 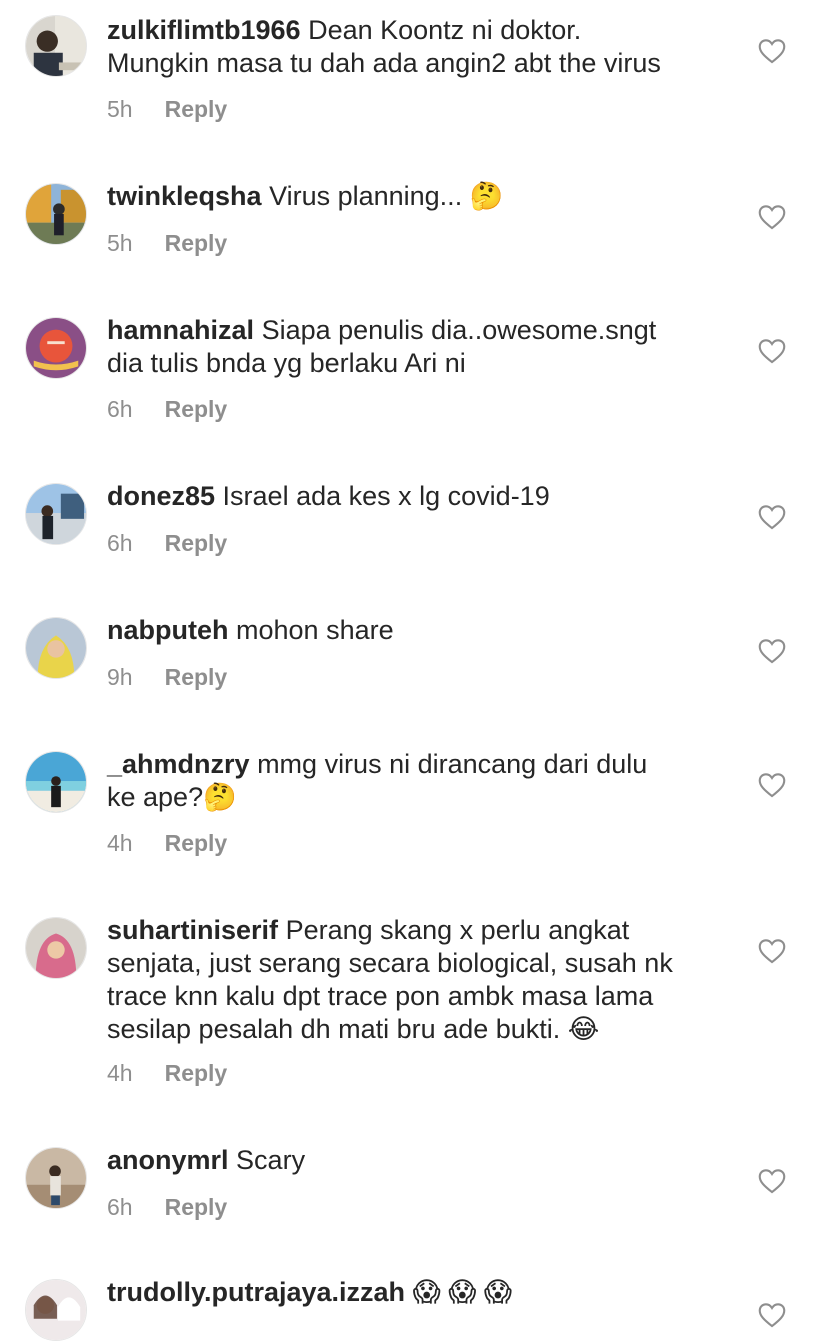 I want to click on comment-meta: 9h Reply, so click(x=167, y=677).